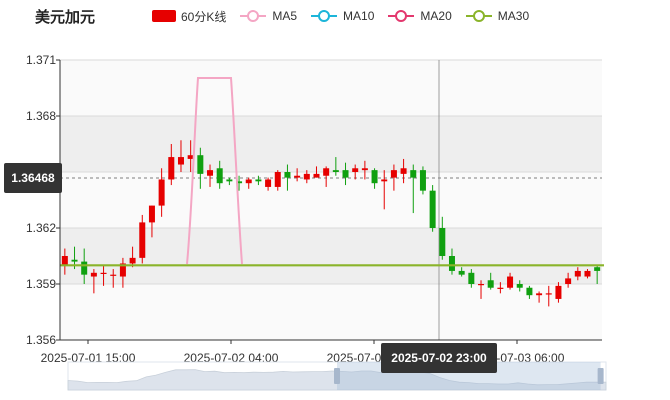 Image resolution: width=670 pixels, height=400 pixels. I want to click on y-pointer-label: 1.36468, so click(33, 178).